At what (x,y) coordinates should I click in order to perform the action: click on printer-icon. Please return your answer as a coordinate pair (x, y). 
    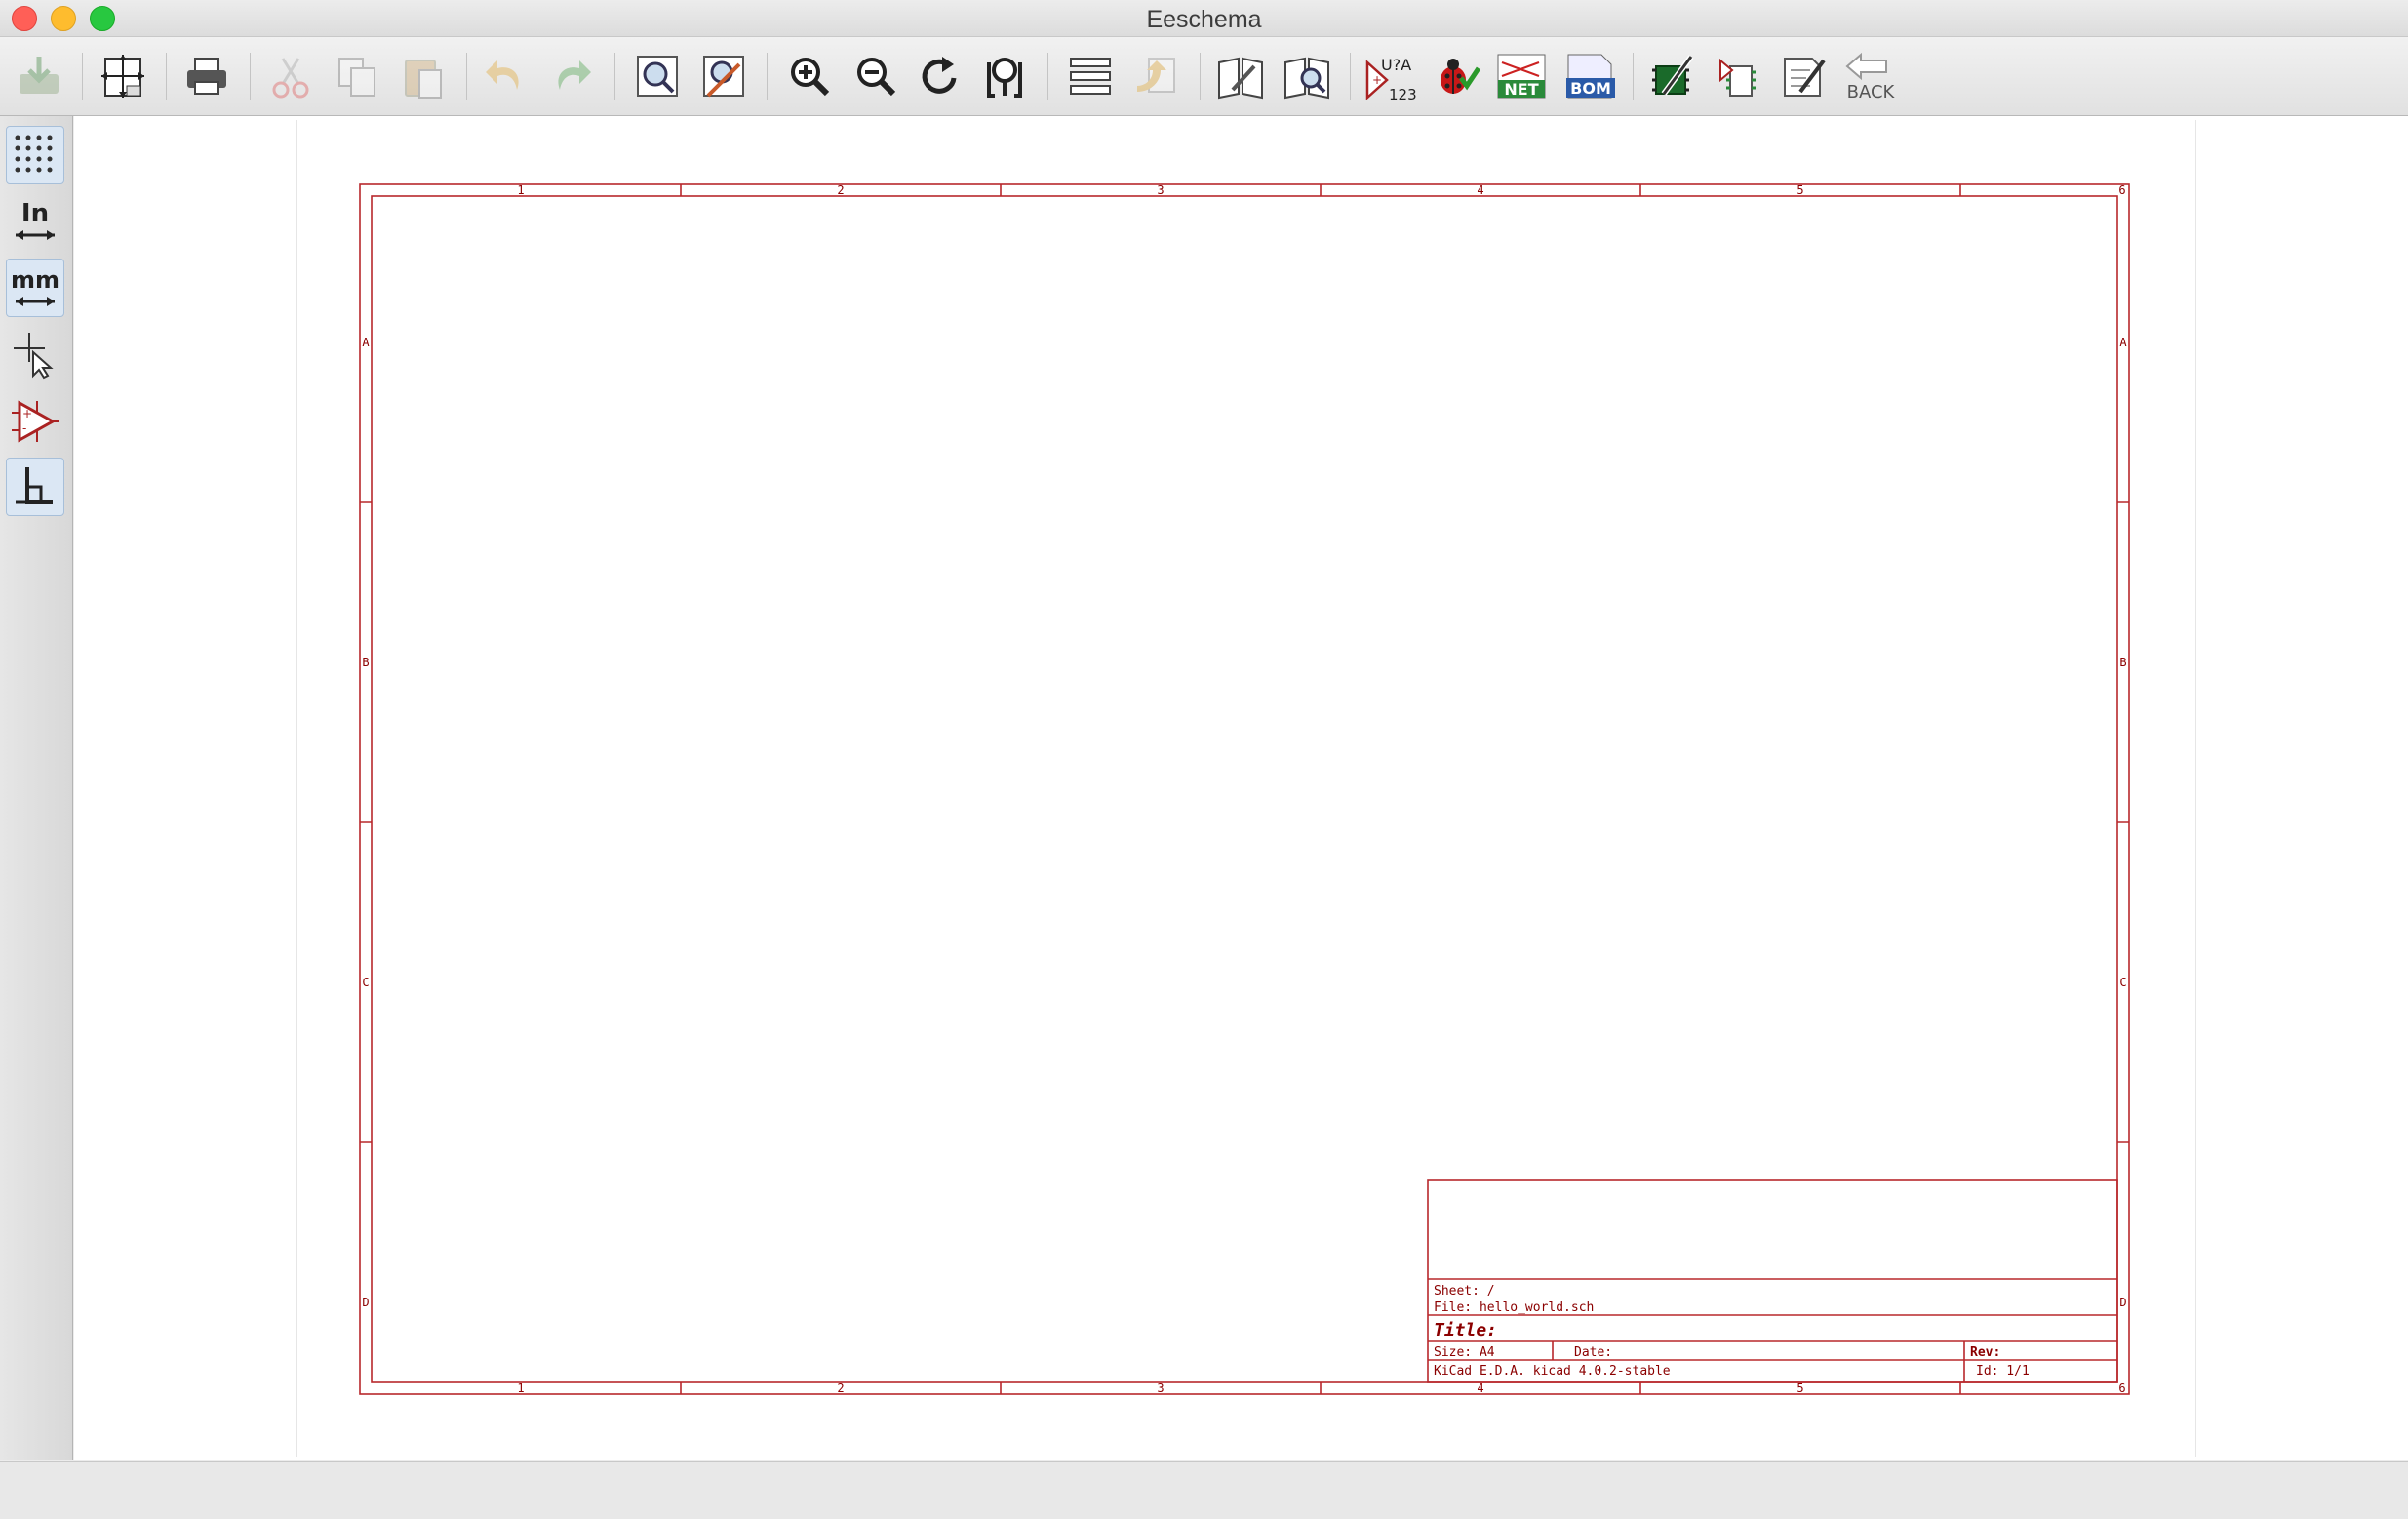
    Looking at the image, I should click on (206, 76).